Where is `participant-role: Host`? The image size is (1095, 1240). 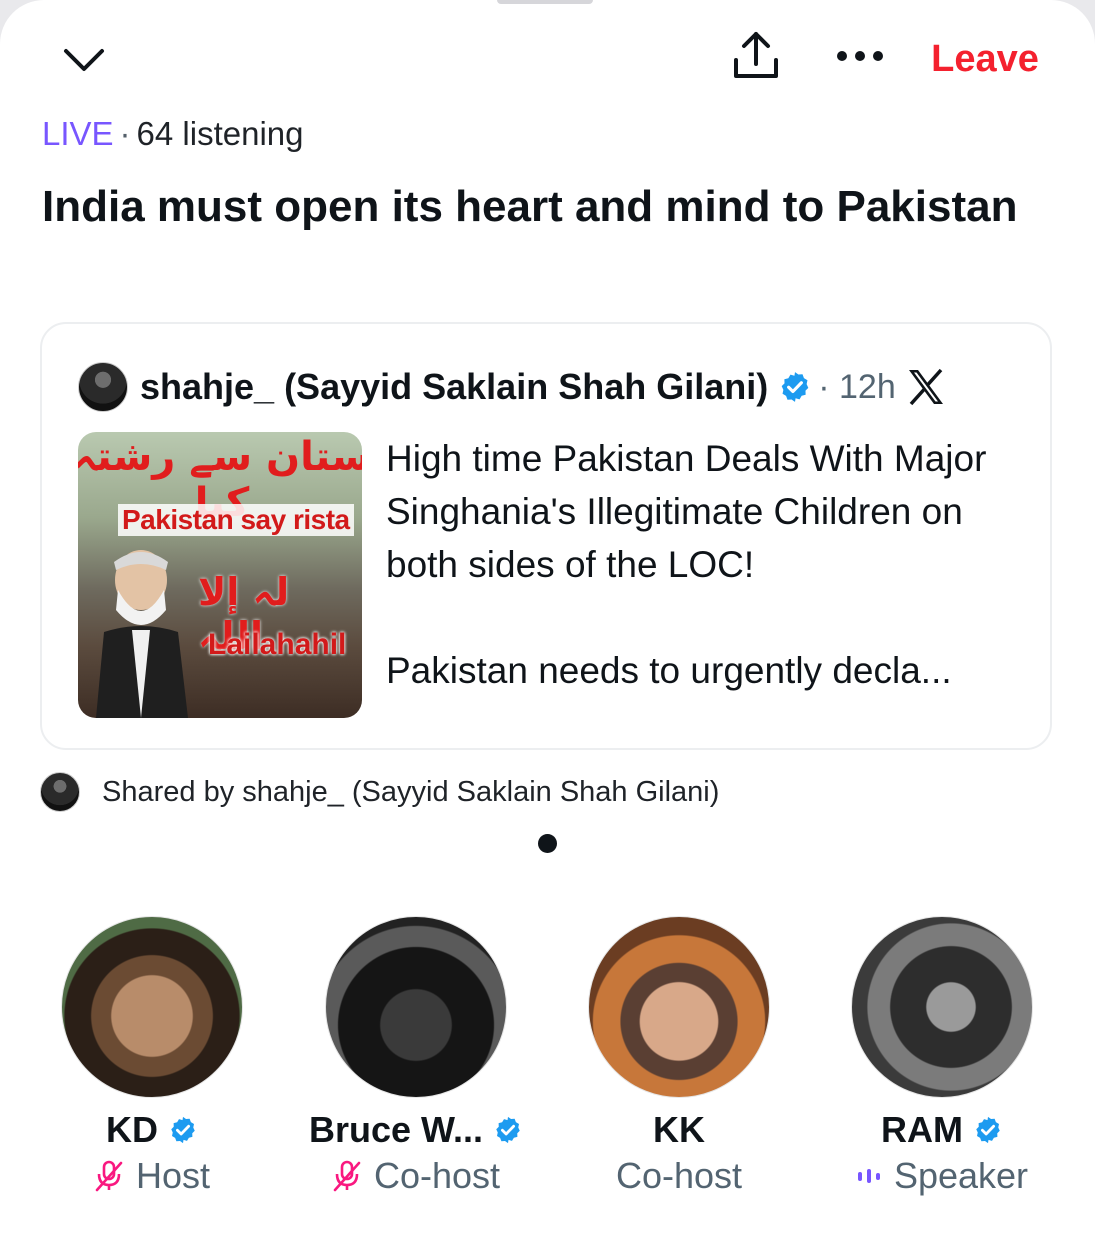
participant-role: Host is located at coordinates (173, 1175).